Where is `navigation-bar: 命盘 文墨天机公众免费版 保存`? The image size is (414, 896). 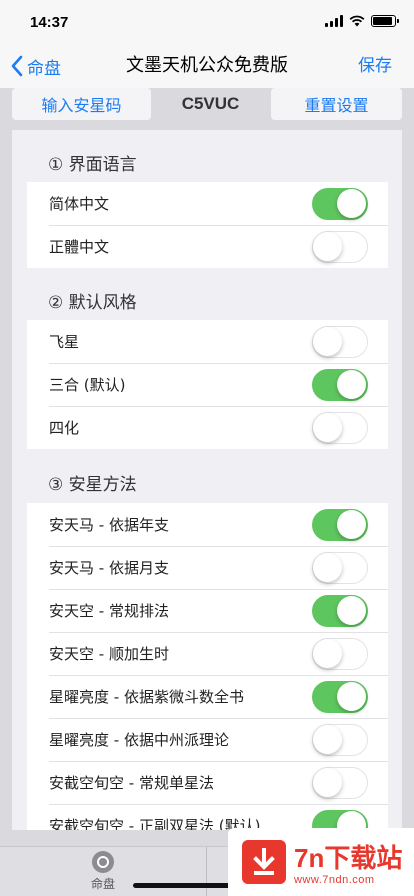
navigation-bar: 命盘 文墨天机公众免费版 保存 is located at coordinates (207, 66).